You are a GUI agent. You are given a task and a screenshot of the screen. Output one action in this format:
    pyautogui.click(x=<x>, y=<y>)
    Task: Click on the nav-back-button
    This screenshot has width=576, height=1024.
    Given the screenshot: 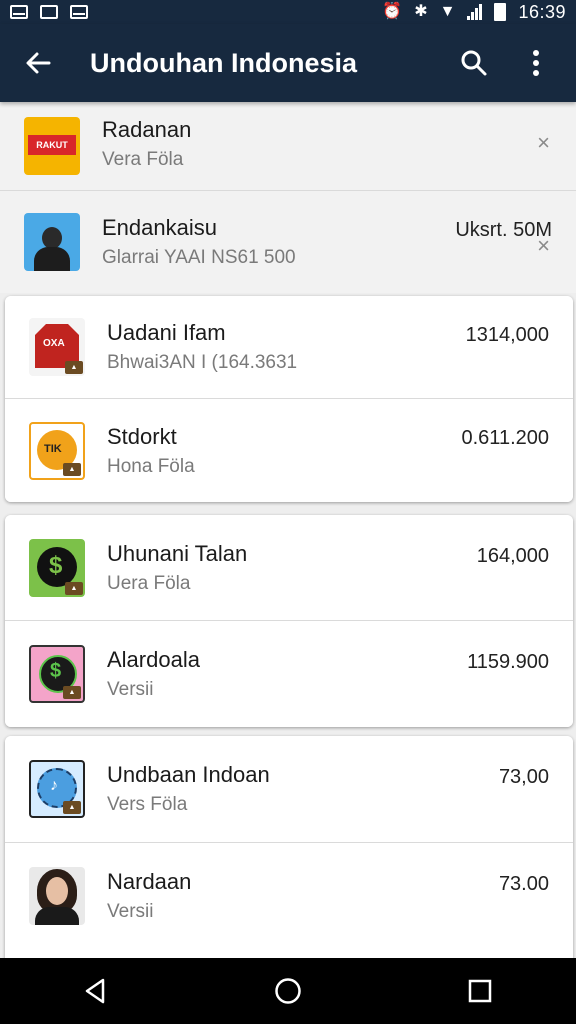 What is the action you would take?
    pyautogui.click(x=96, y=991)
    